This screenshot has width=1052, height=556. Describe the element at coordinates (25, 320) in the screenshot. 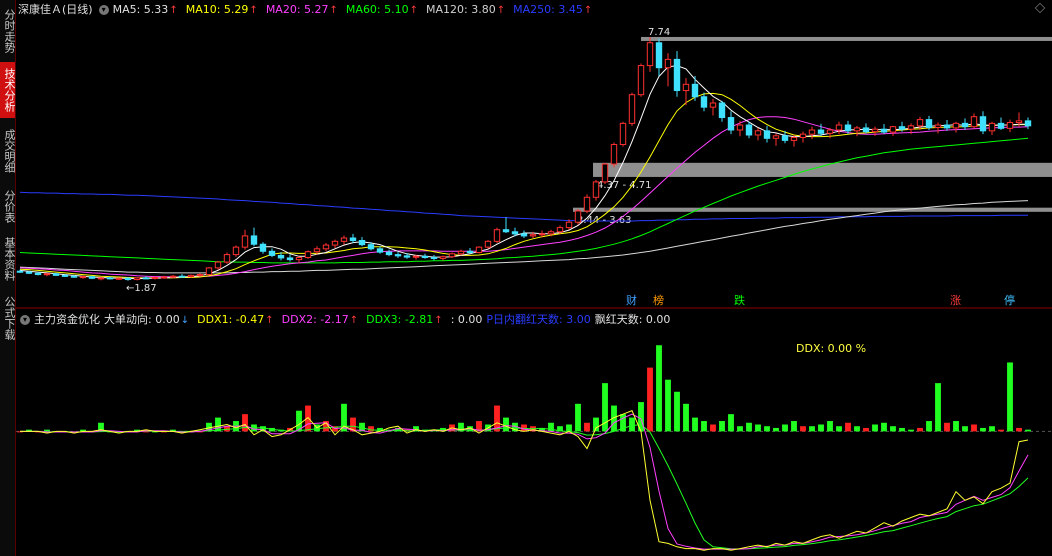

I see `indicator-menu-icon: ▾` at that location.